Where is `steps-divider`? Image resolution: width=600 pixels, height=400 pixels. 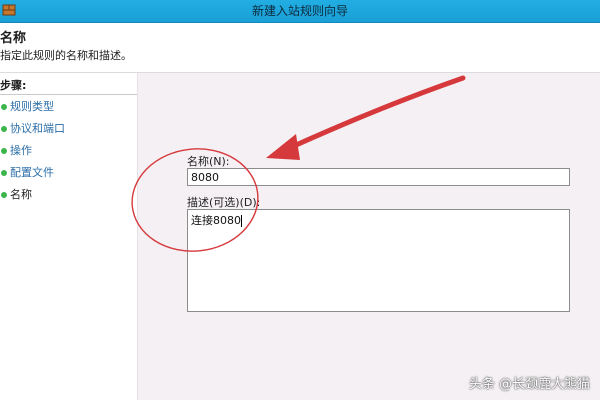
steps-divider is located at coordinates (68, 94).